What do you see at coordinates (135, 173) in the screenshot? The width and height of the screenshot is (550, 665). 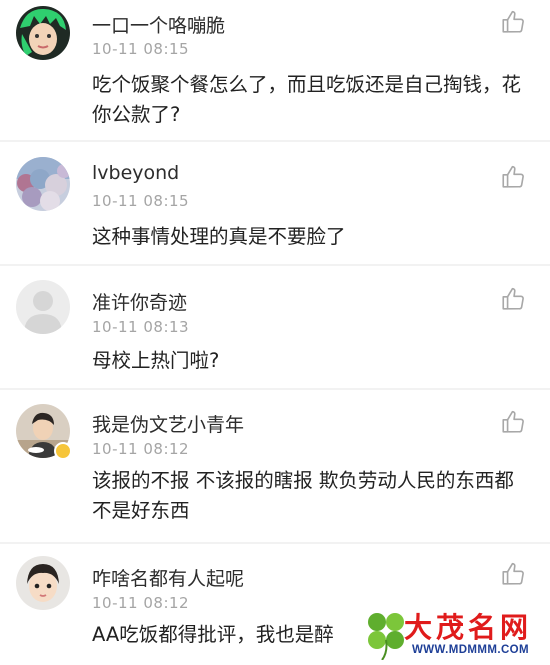 I see `comment-username: lvbeyond` at bounding box center [135, 173].